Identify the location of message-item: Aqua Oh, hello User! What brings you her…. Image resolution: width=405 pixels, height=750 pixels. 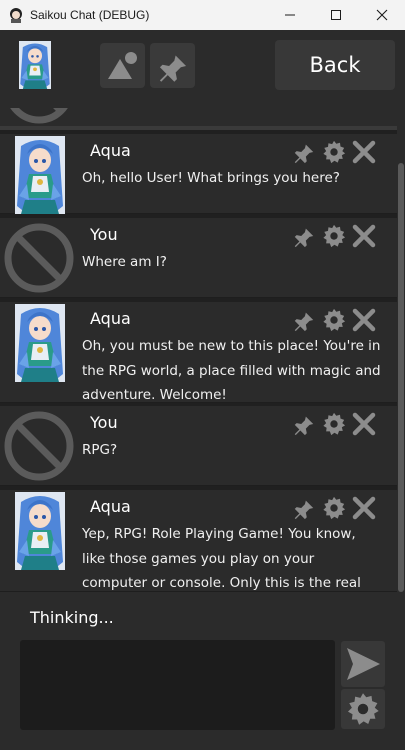
(198, 174).